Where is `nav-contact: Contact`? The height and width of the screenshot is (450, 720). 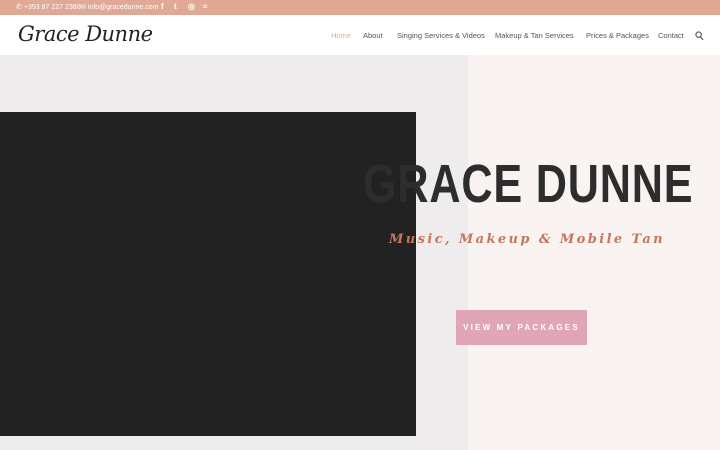 nav-contact: Contact is located at coordinates (671, 35).